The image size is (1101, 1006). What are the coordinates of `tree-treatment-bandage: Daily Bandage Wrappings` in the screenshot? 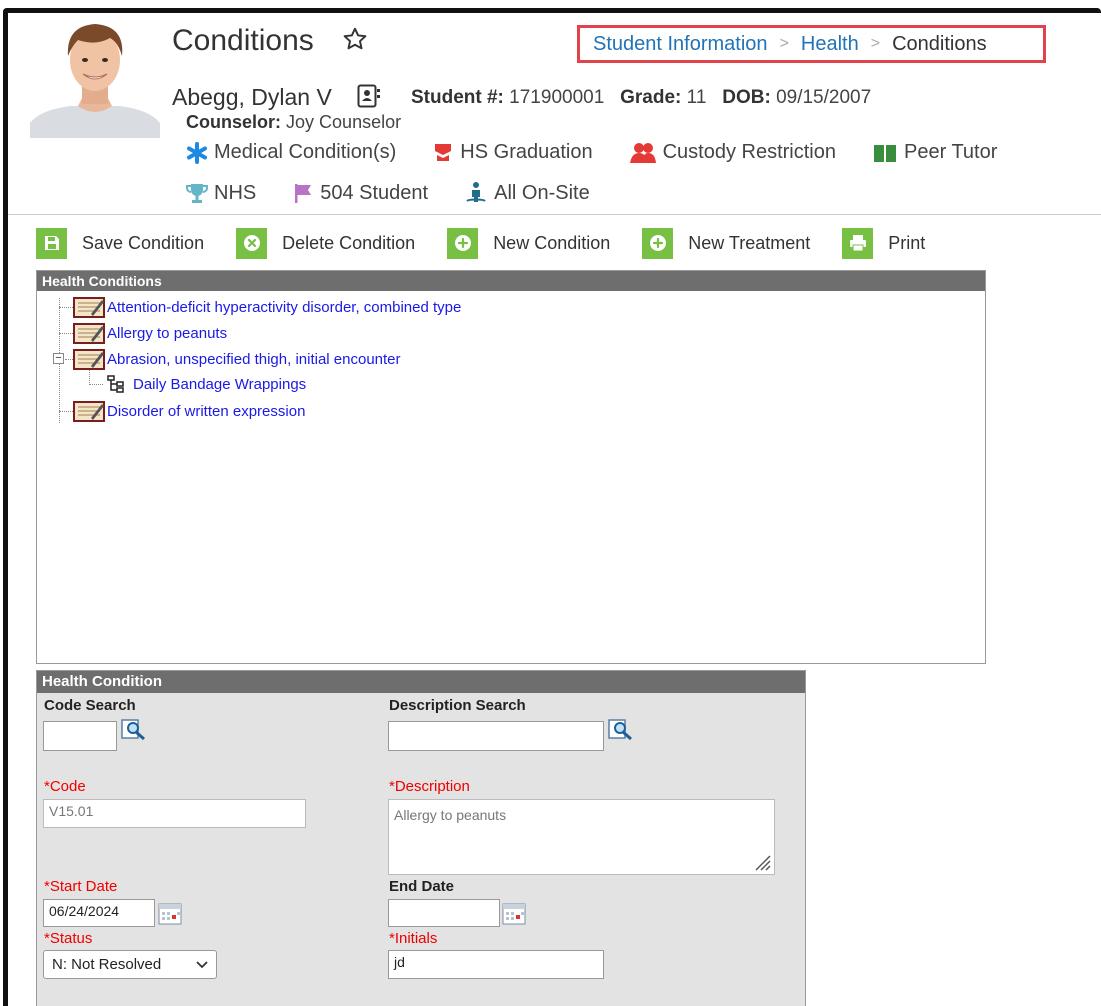 It's located at (206, 384).